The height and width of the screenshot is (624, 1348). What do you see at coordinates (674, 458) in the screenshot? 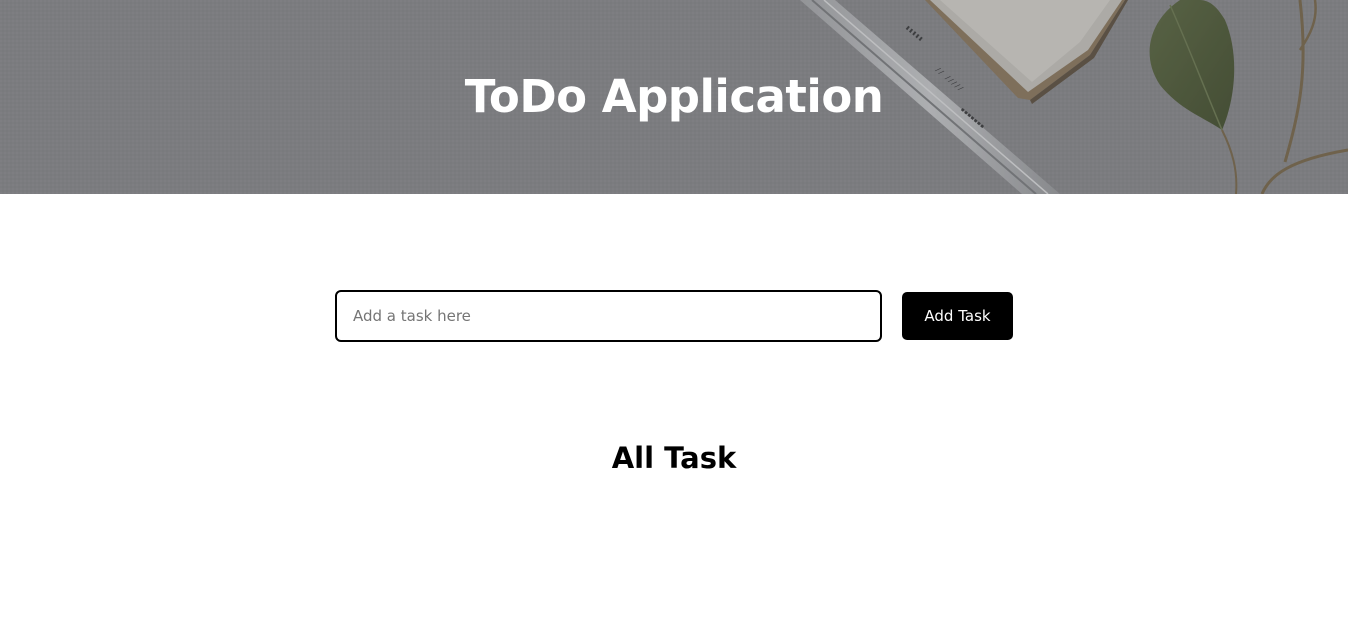
I see `all-tasks-heading: All Task` at bounding box center [674, 458].